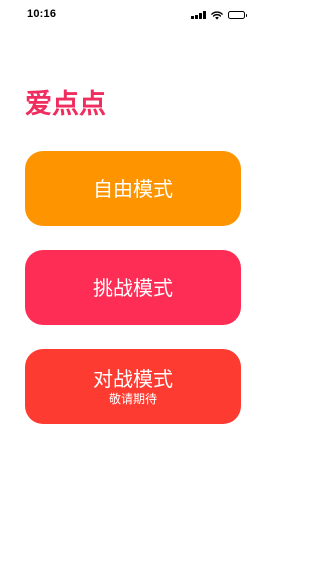 The image size is (320, 574). What do you see at coordinates (216, 15) in the screenshot?
I see `wifi-icon` at bounding box center [216, 15].